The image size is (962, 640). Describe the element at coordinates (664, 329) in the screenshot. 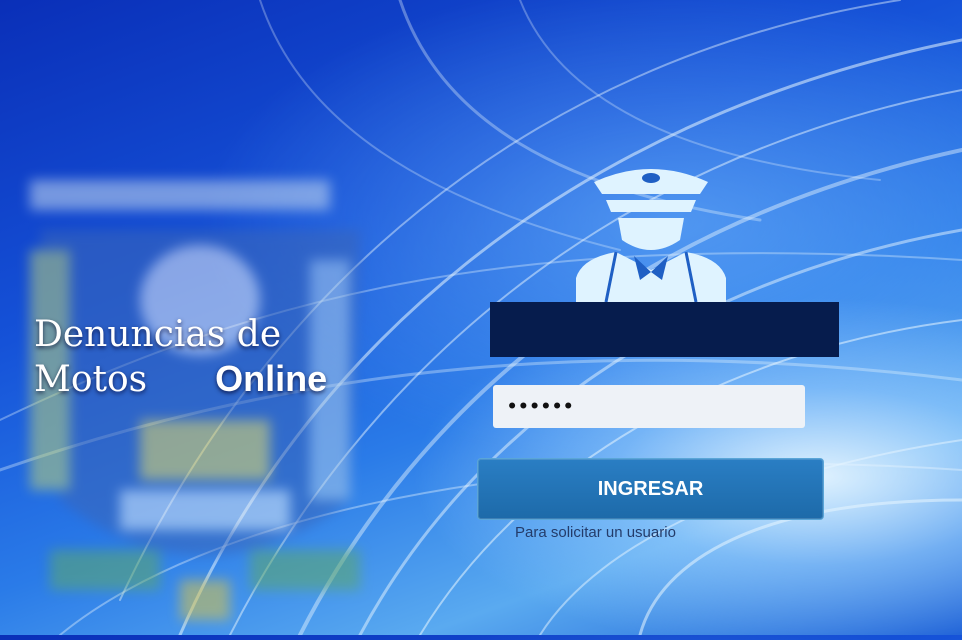

I see `username-field-redacted` at that location.